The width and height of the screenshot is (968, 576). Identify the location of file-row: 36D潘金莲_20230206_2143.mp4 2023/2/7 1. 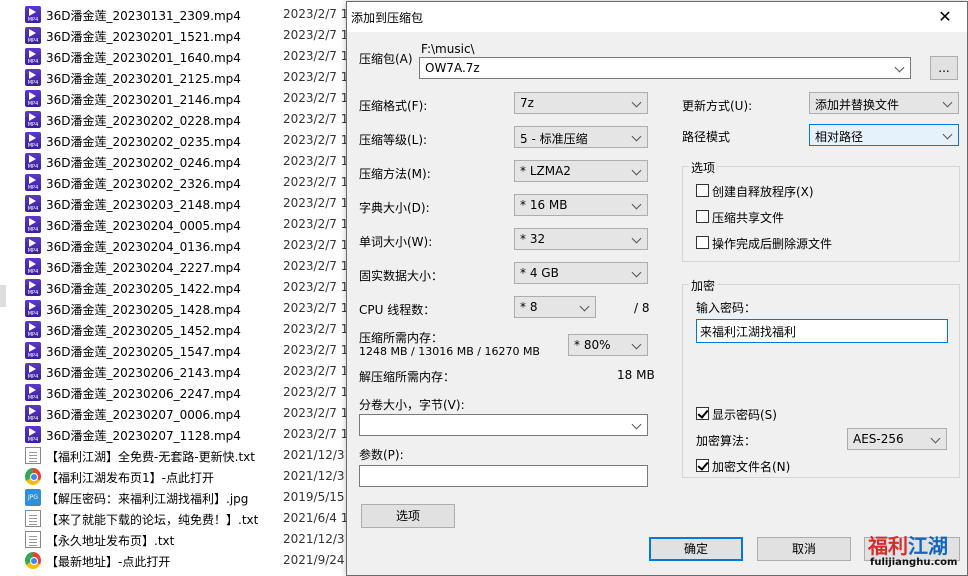
(180, 371).